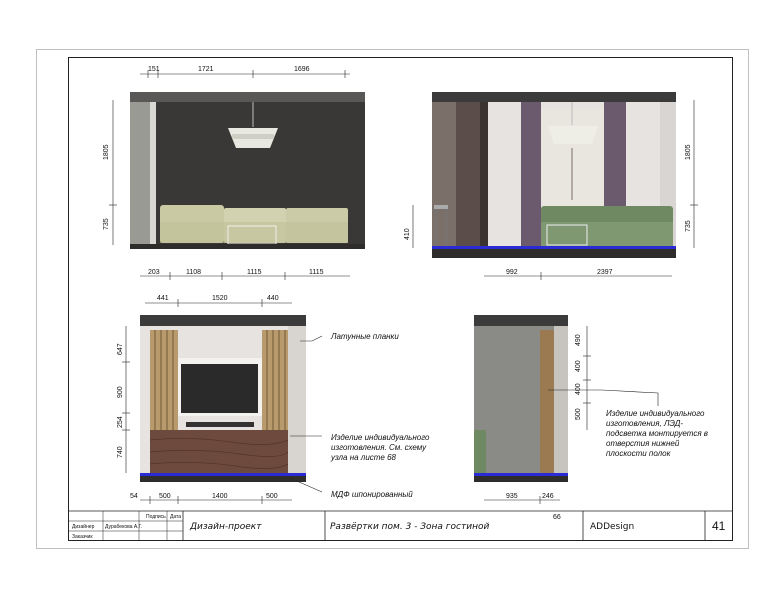 The width and height of the screenshot is (776, 600). I want to click on note-led-1: Изделие индивидуального, so click(655, 413).